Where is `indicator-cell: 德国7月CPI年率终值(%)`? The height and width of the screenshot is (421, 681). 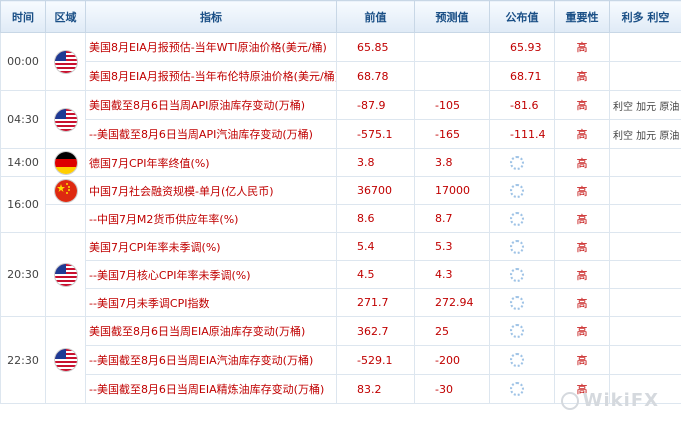
indicator-cell: 德国7月CPI年率终值(%) is located at coordinates (211, 162).